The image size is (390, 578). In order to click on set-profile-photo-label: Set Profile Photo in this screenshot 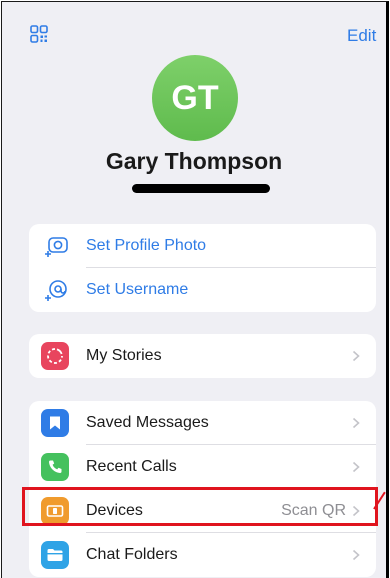, I will do `click(146, 245)`.